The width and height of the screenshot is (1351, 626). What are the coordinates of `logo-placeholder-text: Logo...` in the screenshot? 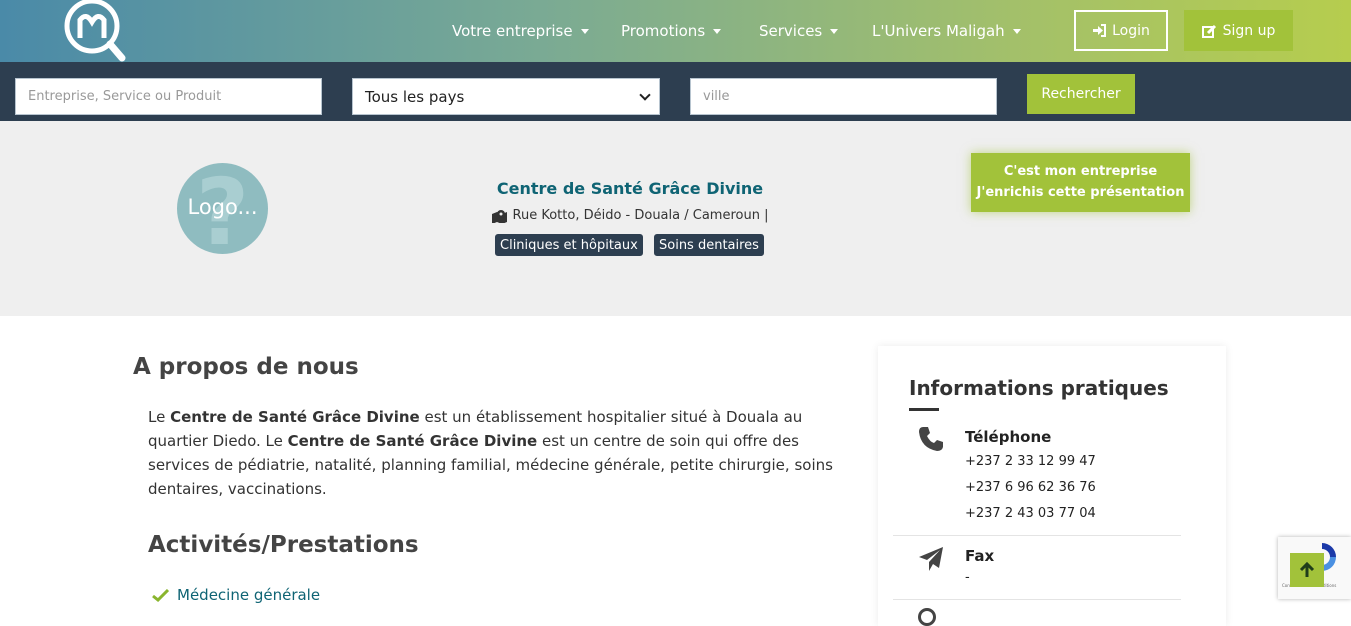 It's located at (222, 207).